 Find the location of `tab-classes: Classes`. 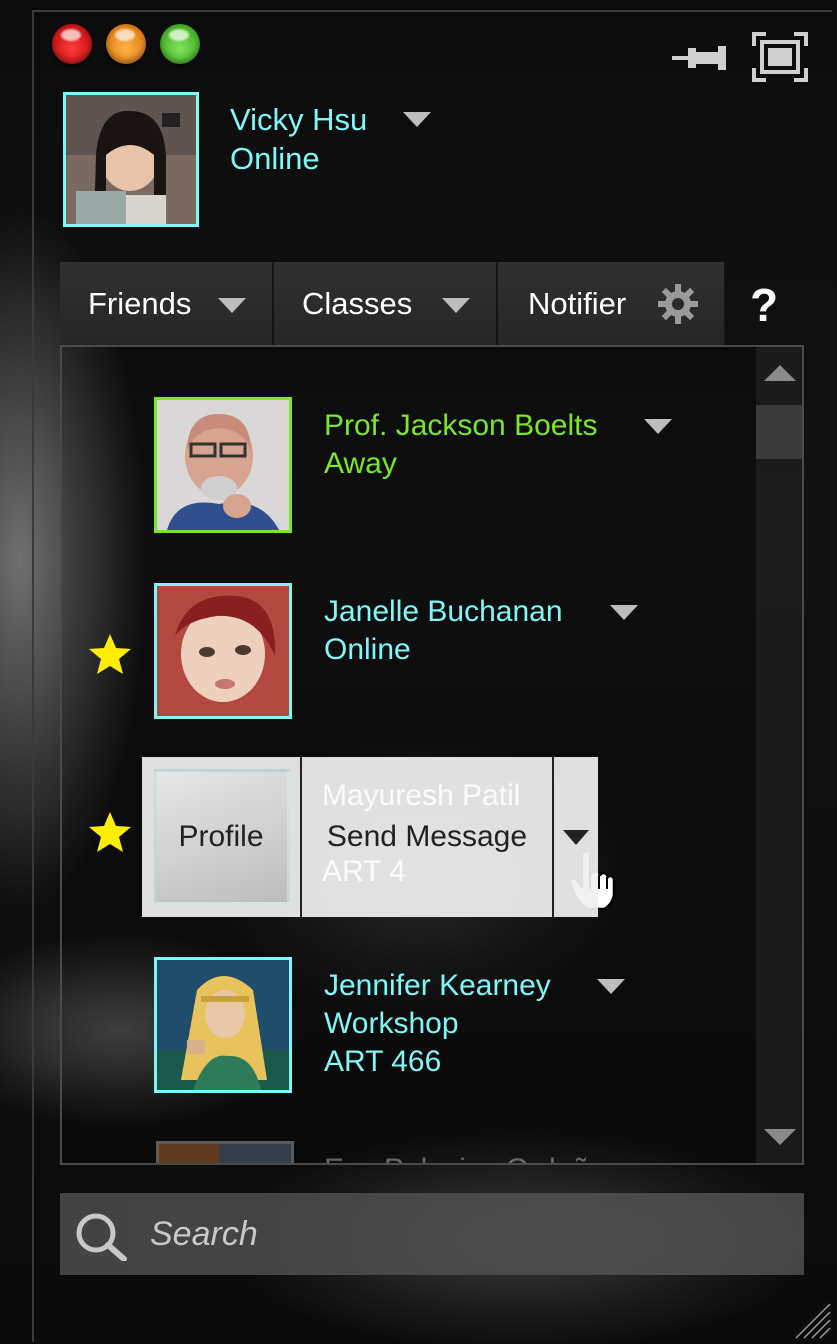

tab-classes: Classes is located at coordinates (386, 304).